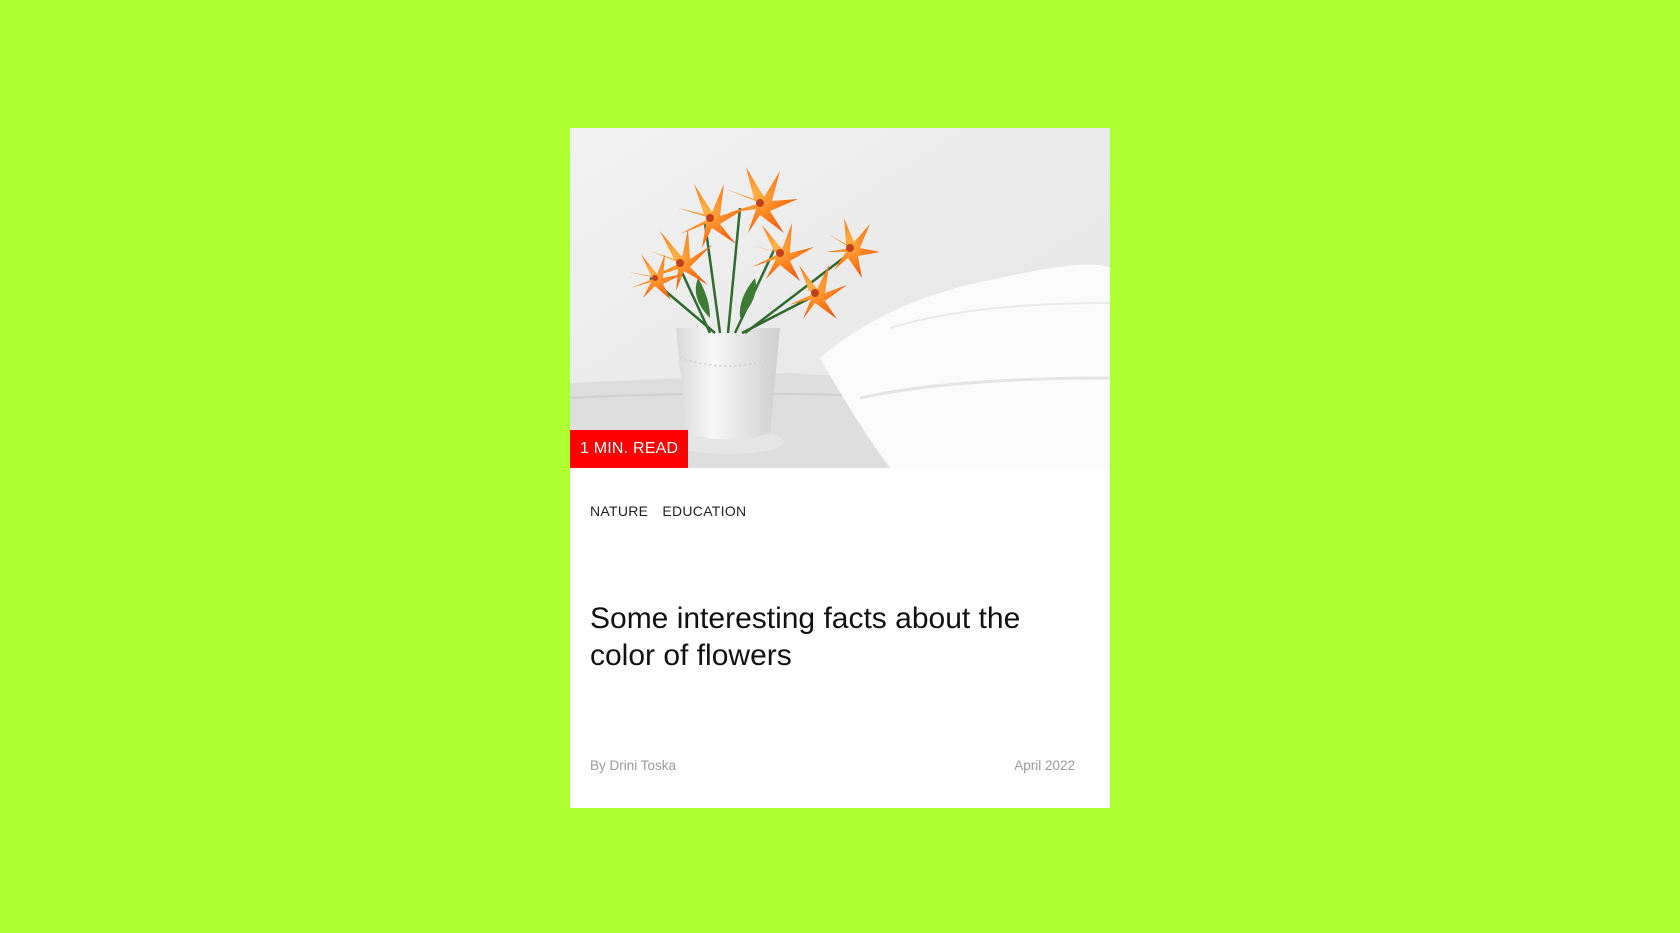  What do you see at coordinates (633, 765) in the screenshot?
I see `author-label: By Drini Toska` at bounding box center [633, 765].